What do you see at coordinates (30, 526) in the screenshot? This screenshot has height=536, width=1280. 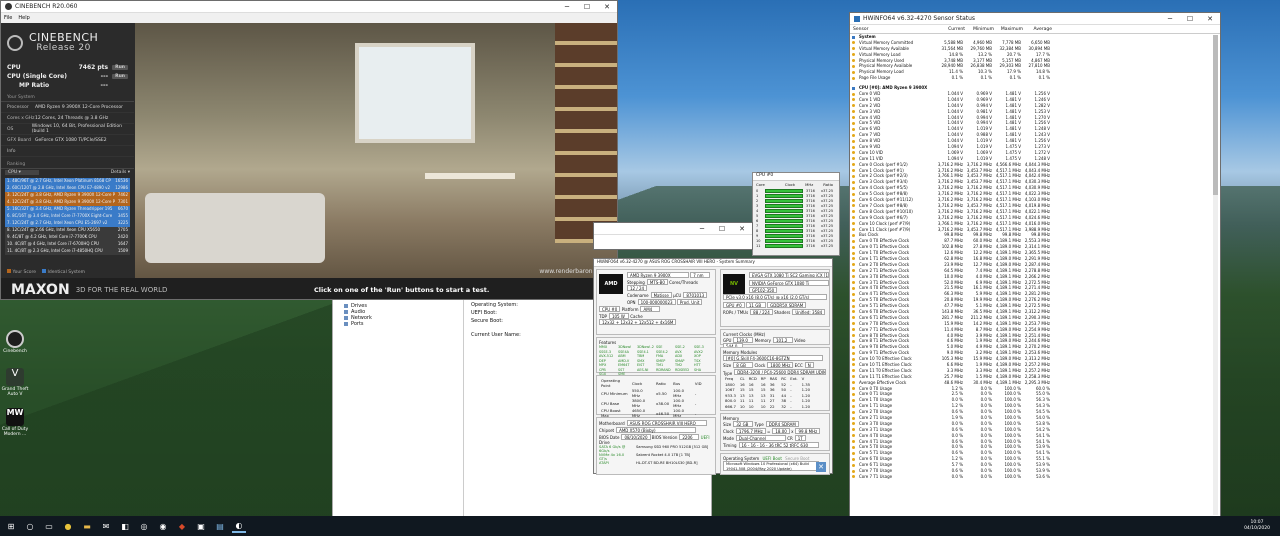 I see `search-icon: ○` at bounding box center [30, 526].